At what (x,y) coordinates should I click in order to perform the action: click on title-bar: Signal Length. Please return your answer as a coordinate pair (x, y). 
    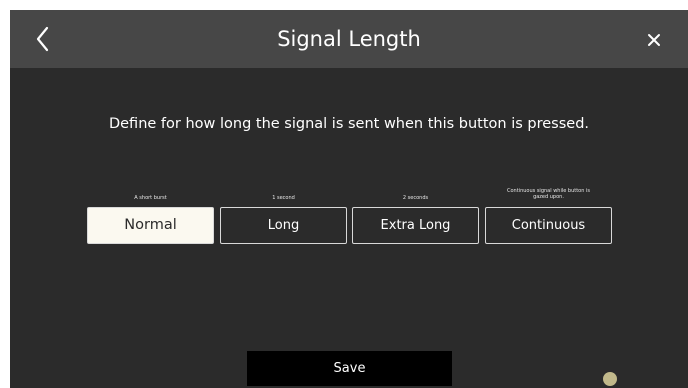
    Looking at the image, I should click on (349, 39).